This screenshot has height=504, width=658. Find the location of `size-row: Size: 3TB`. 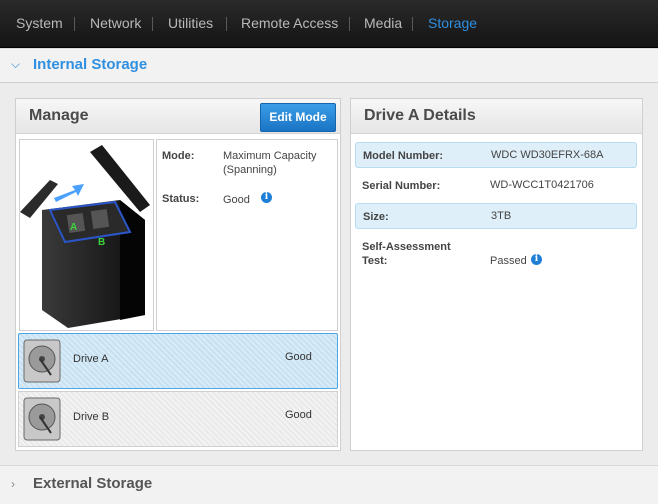

size-row: Size: 3TB is located at coordinates (496, 216).